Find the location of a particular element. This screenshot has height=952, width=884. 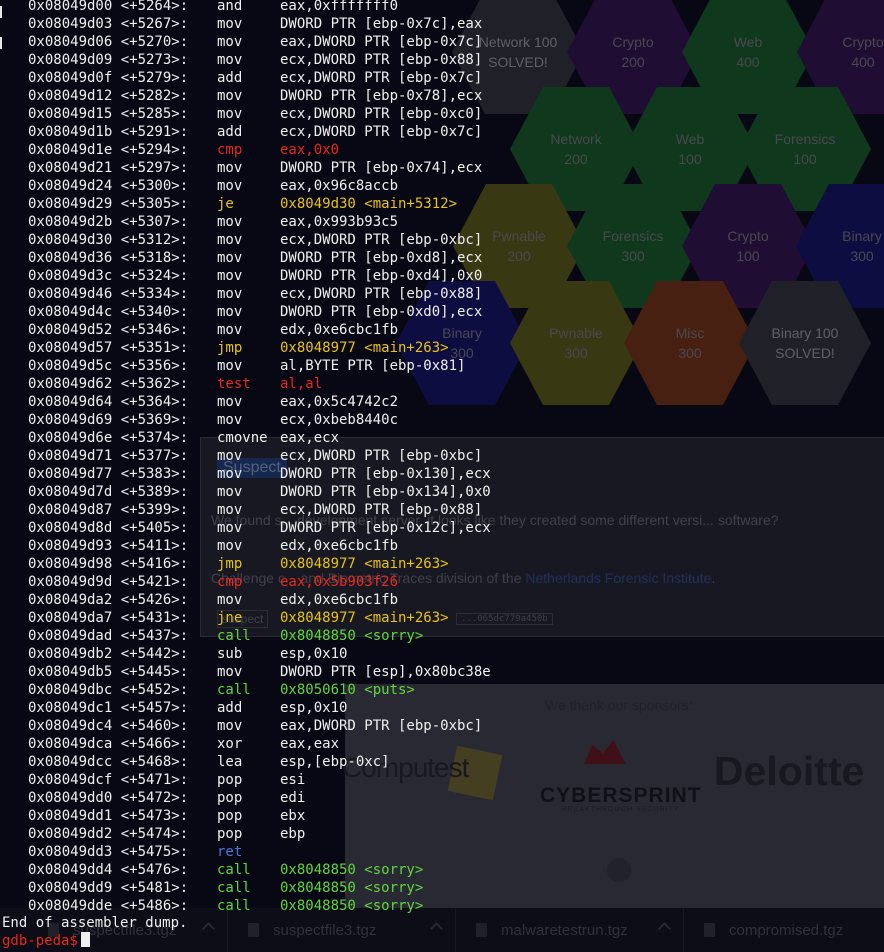

asm-mnemonic: and is located at coordinates (230, 7).